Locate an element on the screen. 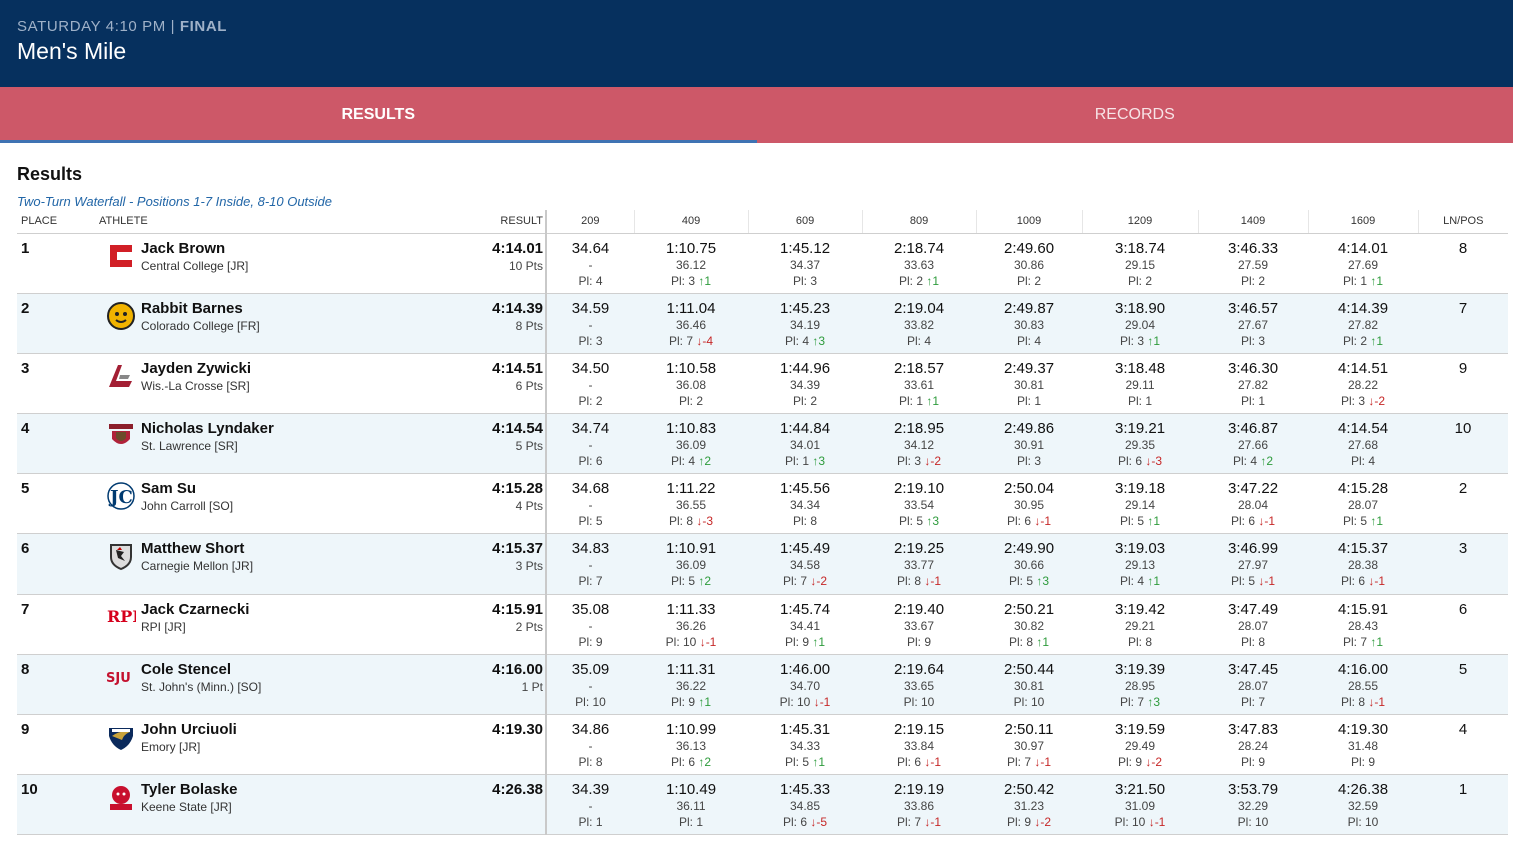  split-cumulative: 4:15.91 is located at coordinates (1363, 609).